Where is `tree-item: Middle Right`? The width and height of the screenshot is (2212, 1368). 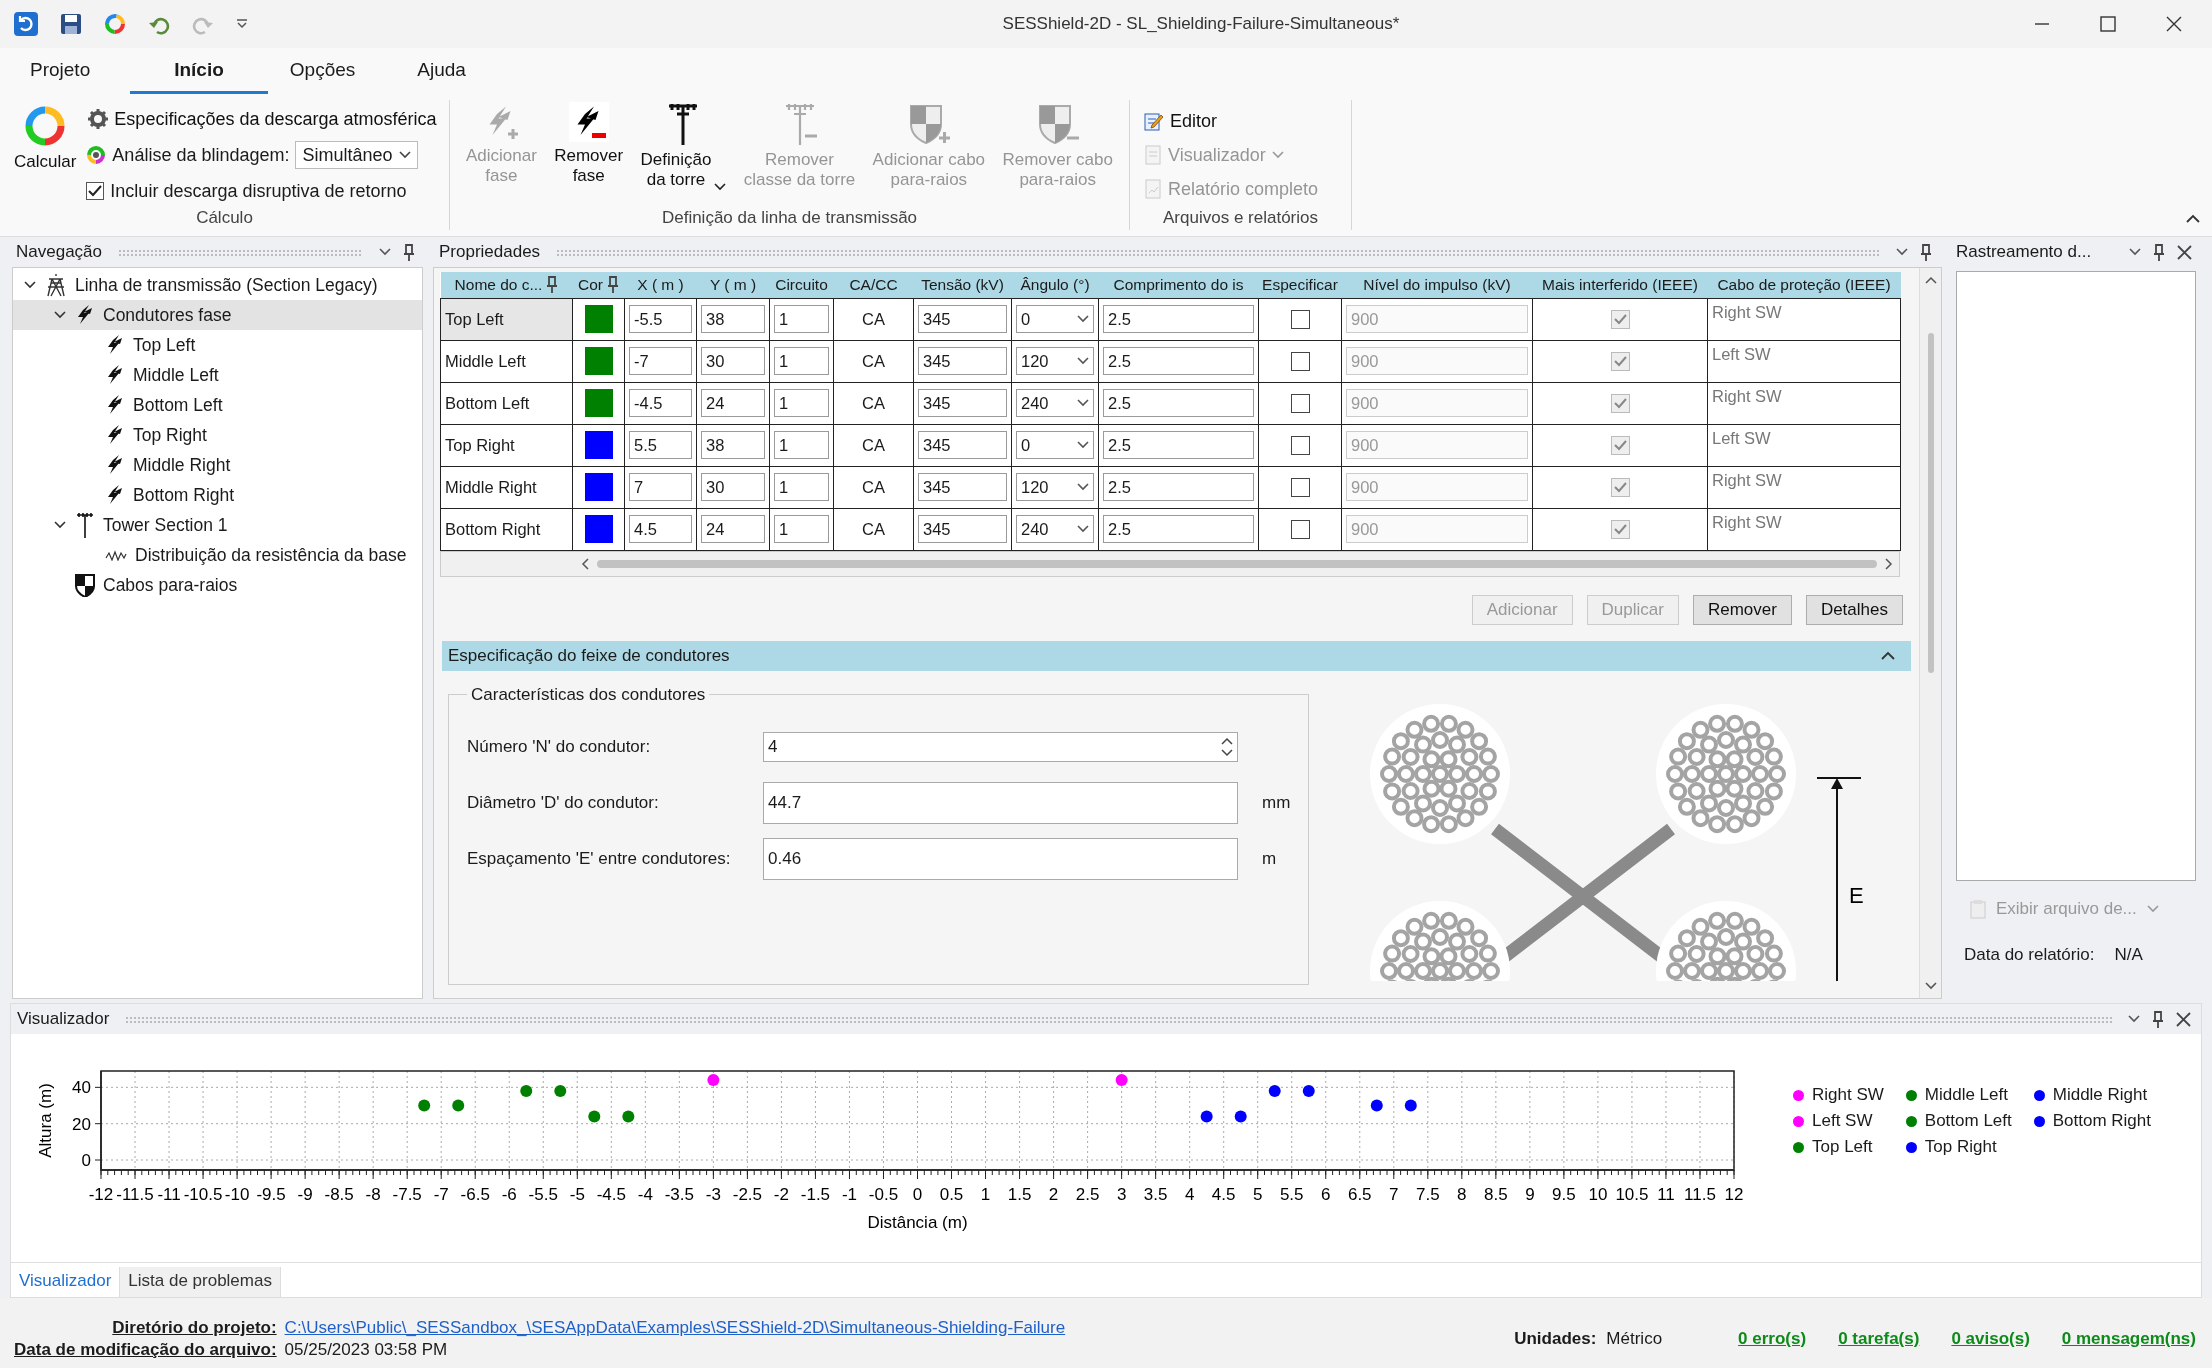 tree-item: Middle Right is located at coordinates (217, 465).